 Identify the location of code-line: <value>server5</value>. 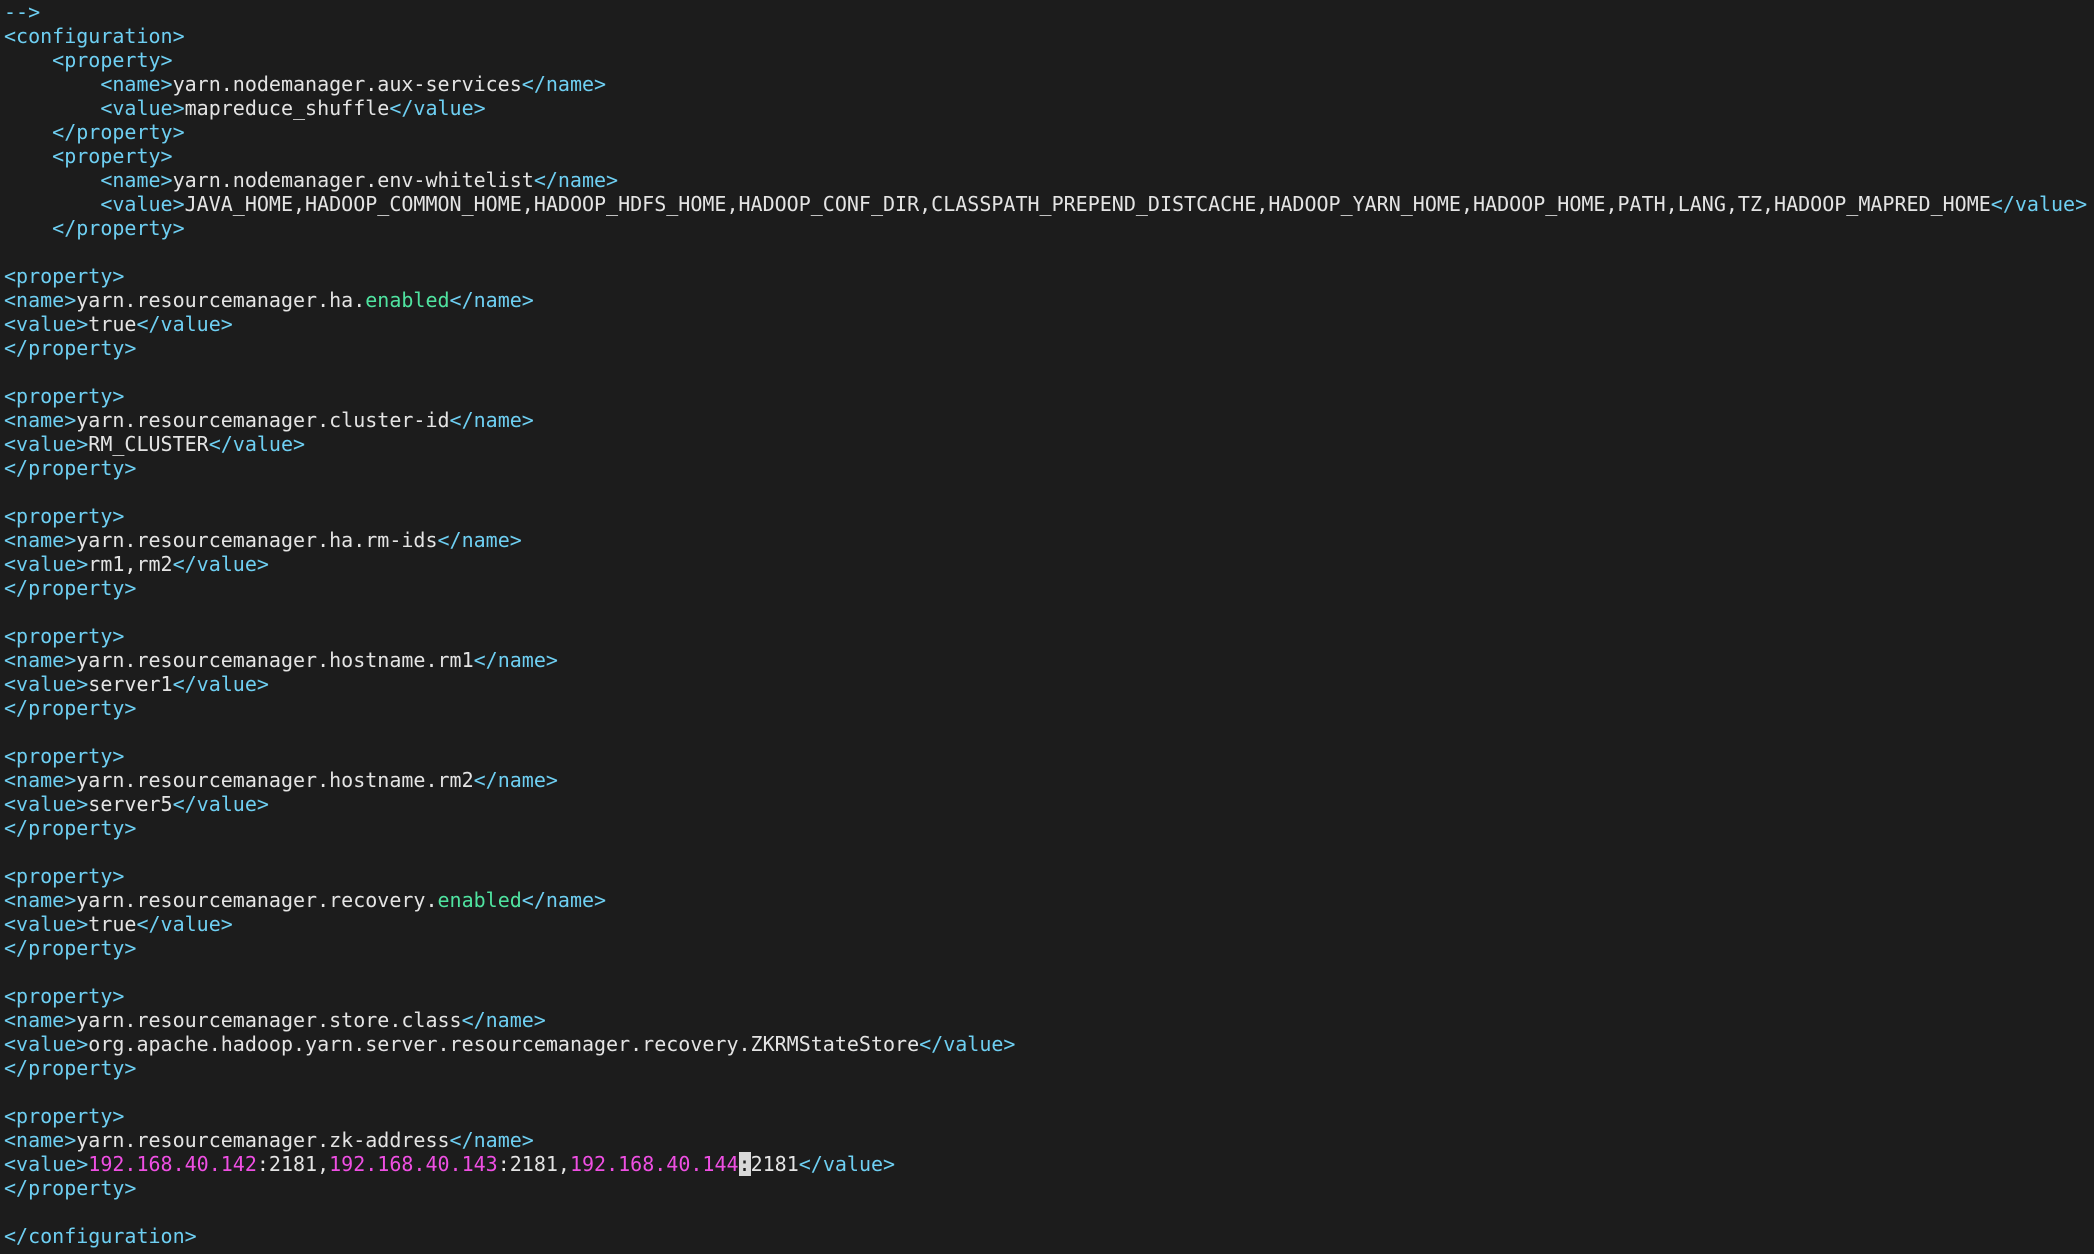
(1045, 804).